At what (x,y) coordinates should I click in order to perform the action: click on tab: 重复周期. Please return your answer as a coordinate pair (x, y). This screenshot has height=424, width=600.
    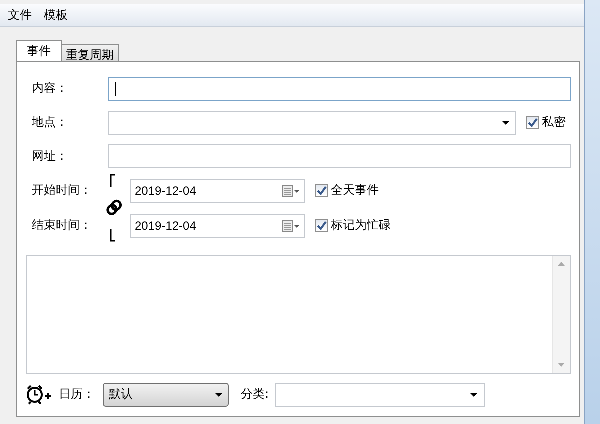
    Looking at the image, I should click on (90, 52).